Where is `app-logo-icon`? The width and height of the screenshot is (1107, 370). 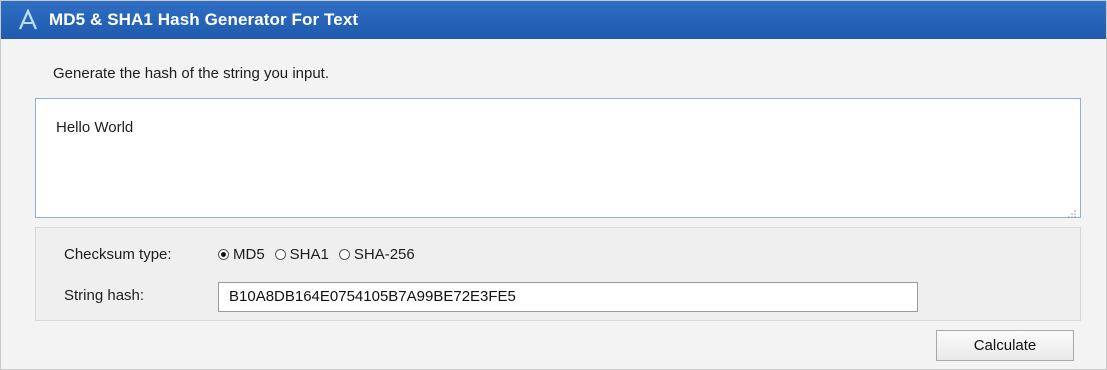
app-logo-icon is located at coordinates (28, 19).